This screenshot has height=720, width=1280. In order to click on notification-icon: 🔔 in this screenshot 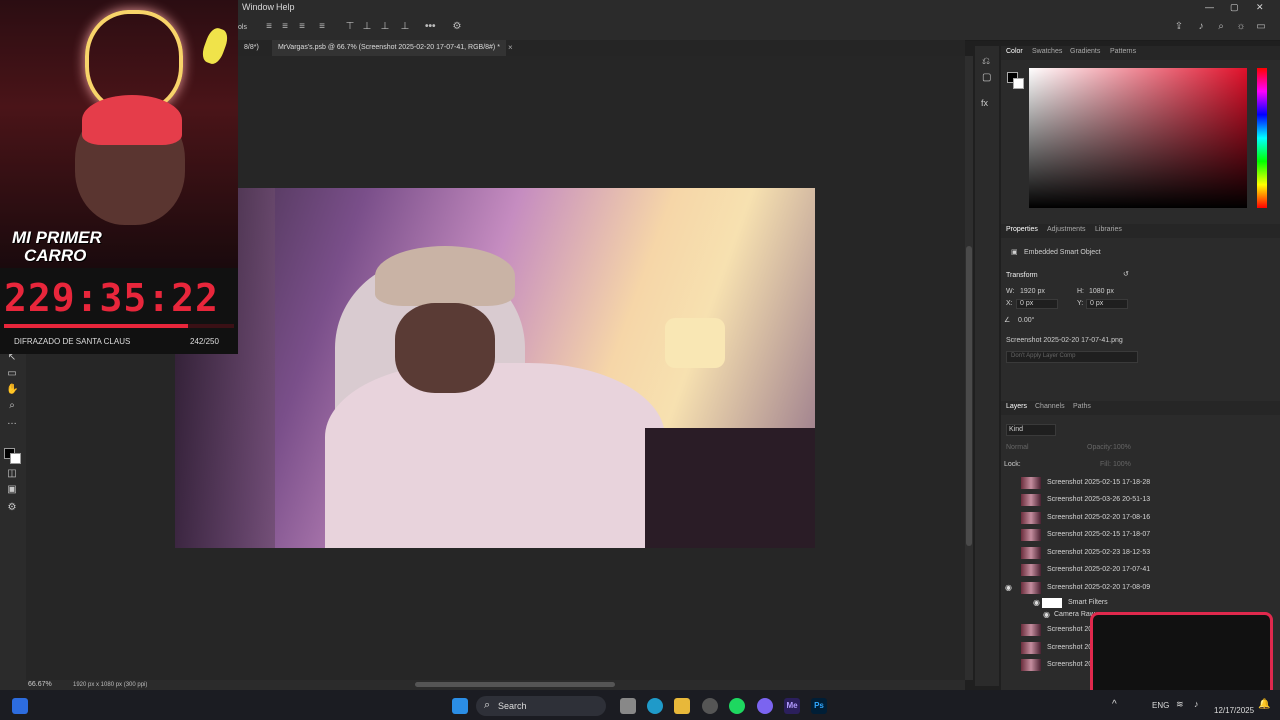, I will do `click(1264, 704)`.